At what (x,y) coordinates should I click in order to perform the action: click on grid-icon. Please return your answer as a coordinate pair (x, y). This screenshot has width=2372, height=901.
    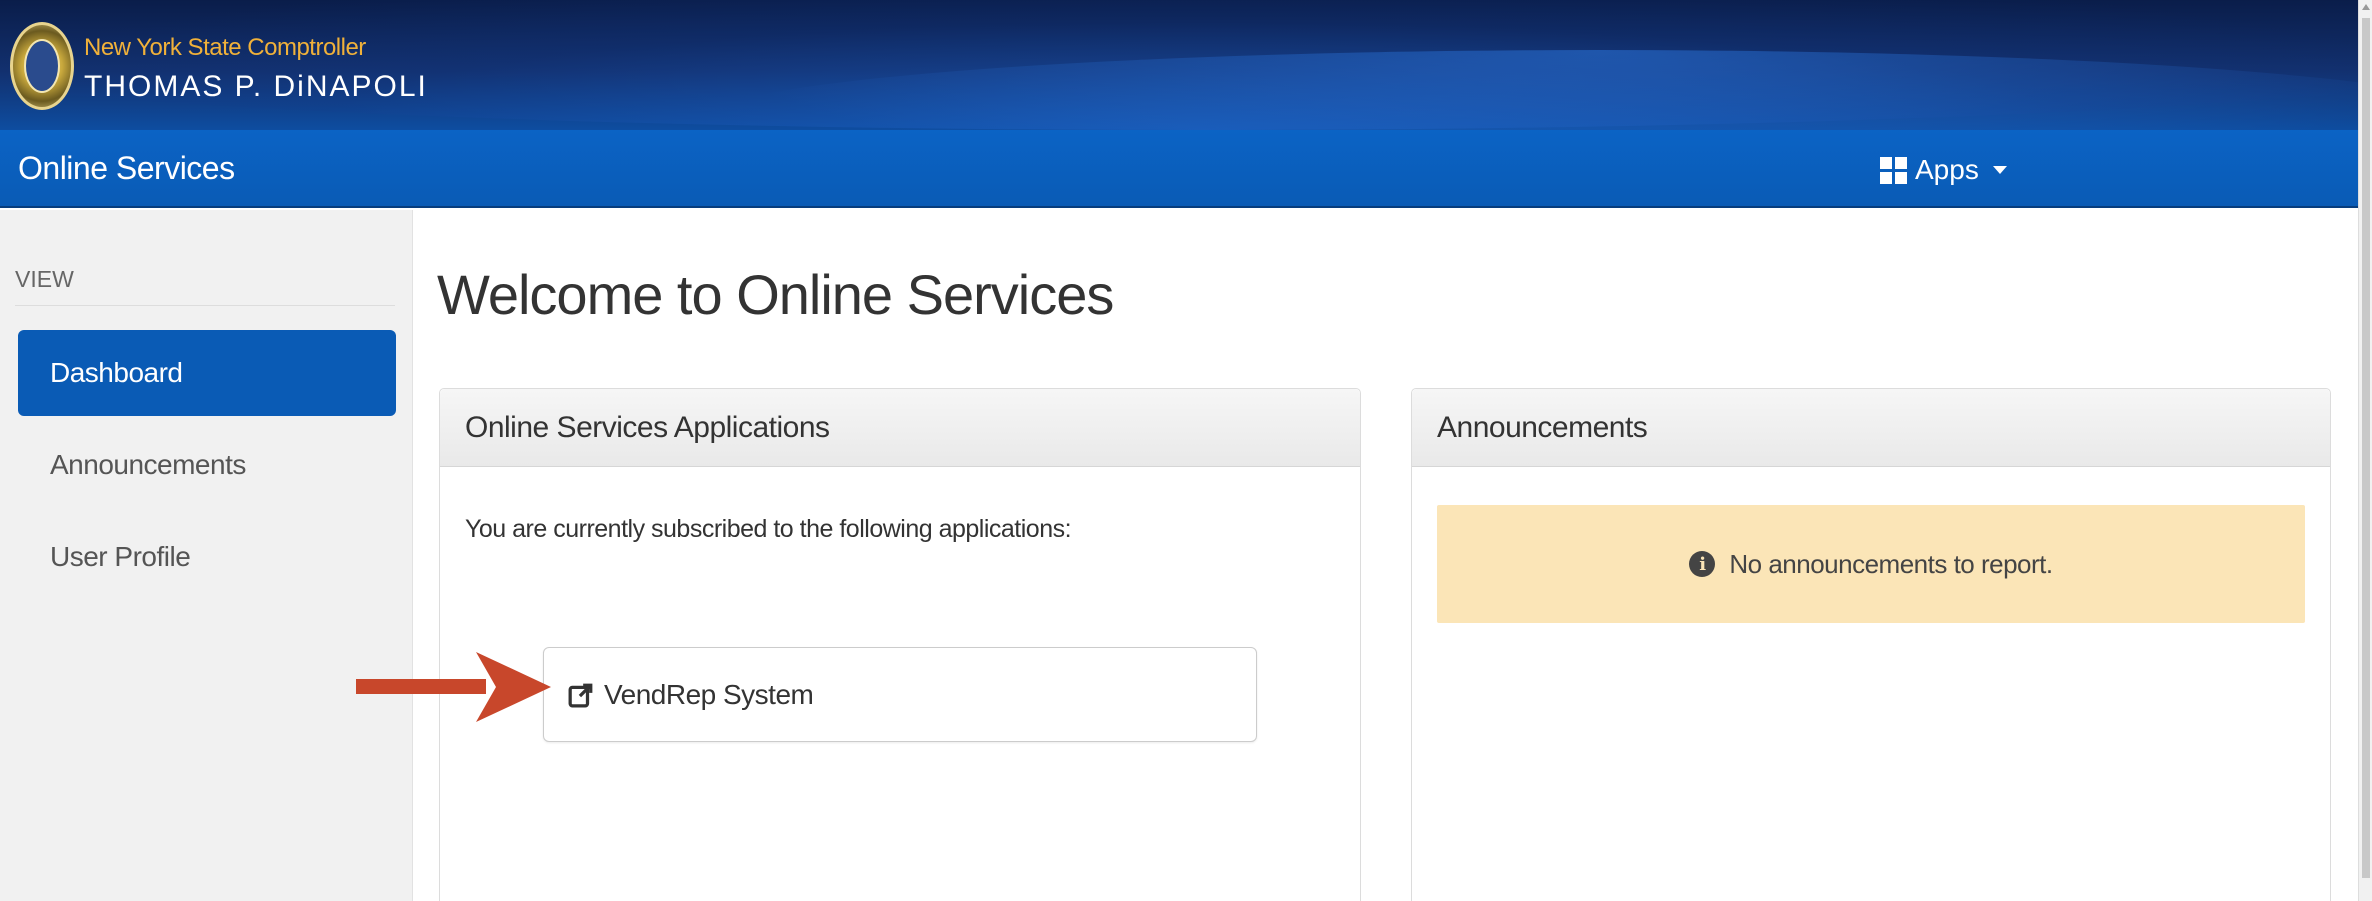
    Looking at the image, I should click on (1893, 170).